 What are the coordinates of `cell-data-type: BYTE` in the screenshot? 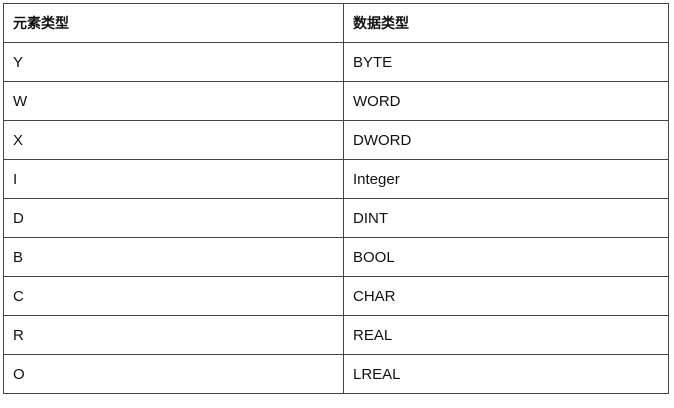 It's located at (506, 62).